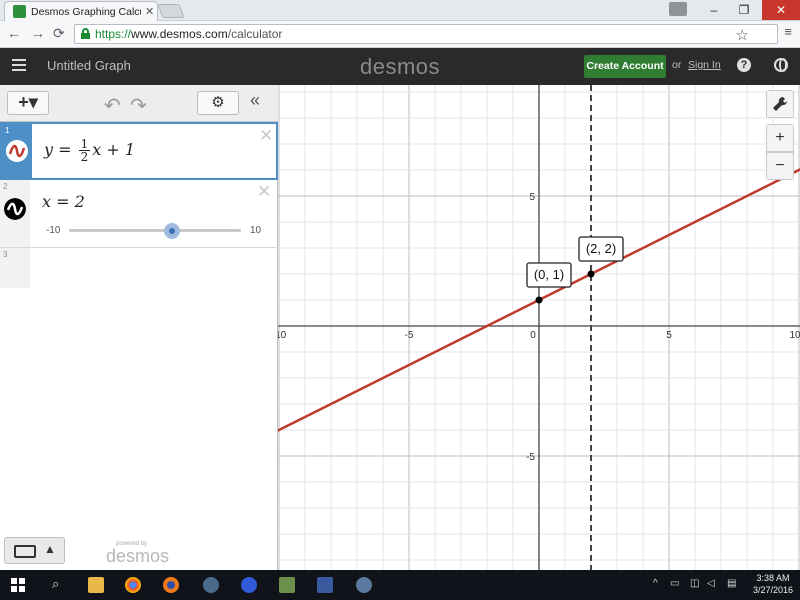 This screenshot has width=800, height=600. I want to click on or-text: or, so click(677, 65).